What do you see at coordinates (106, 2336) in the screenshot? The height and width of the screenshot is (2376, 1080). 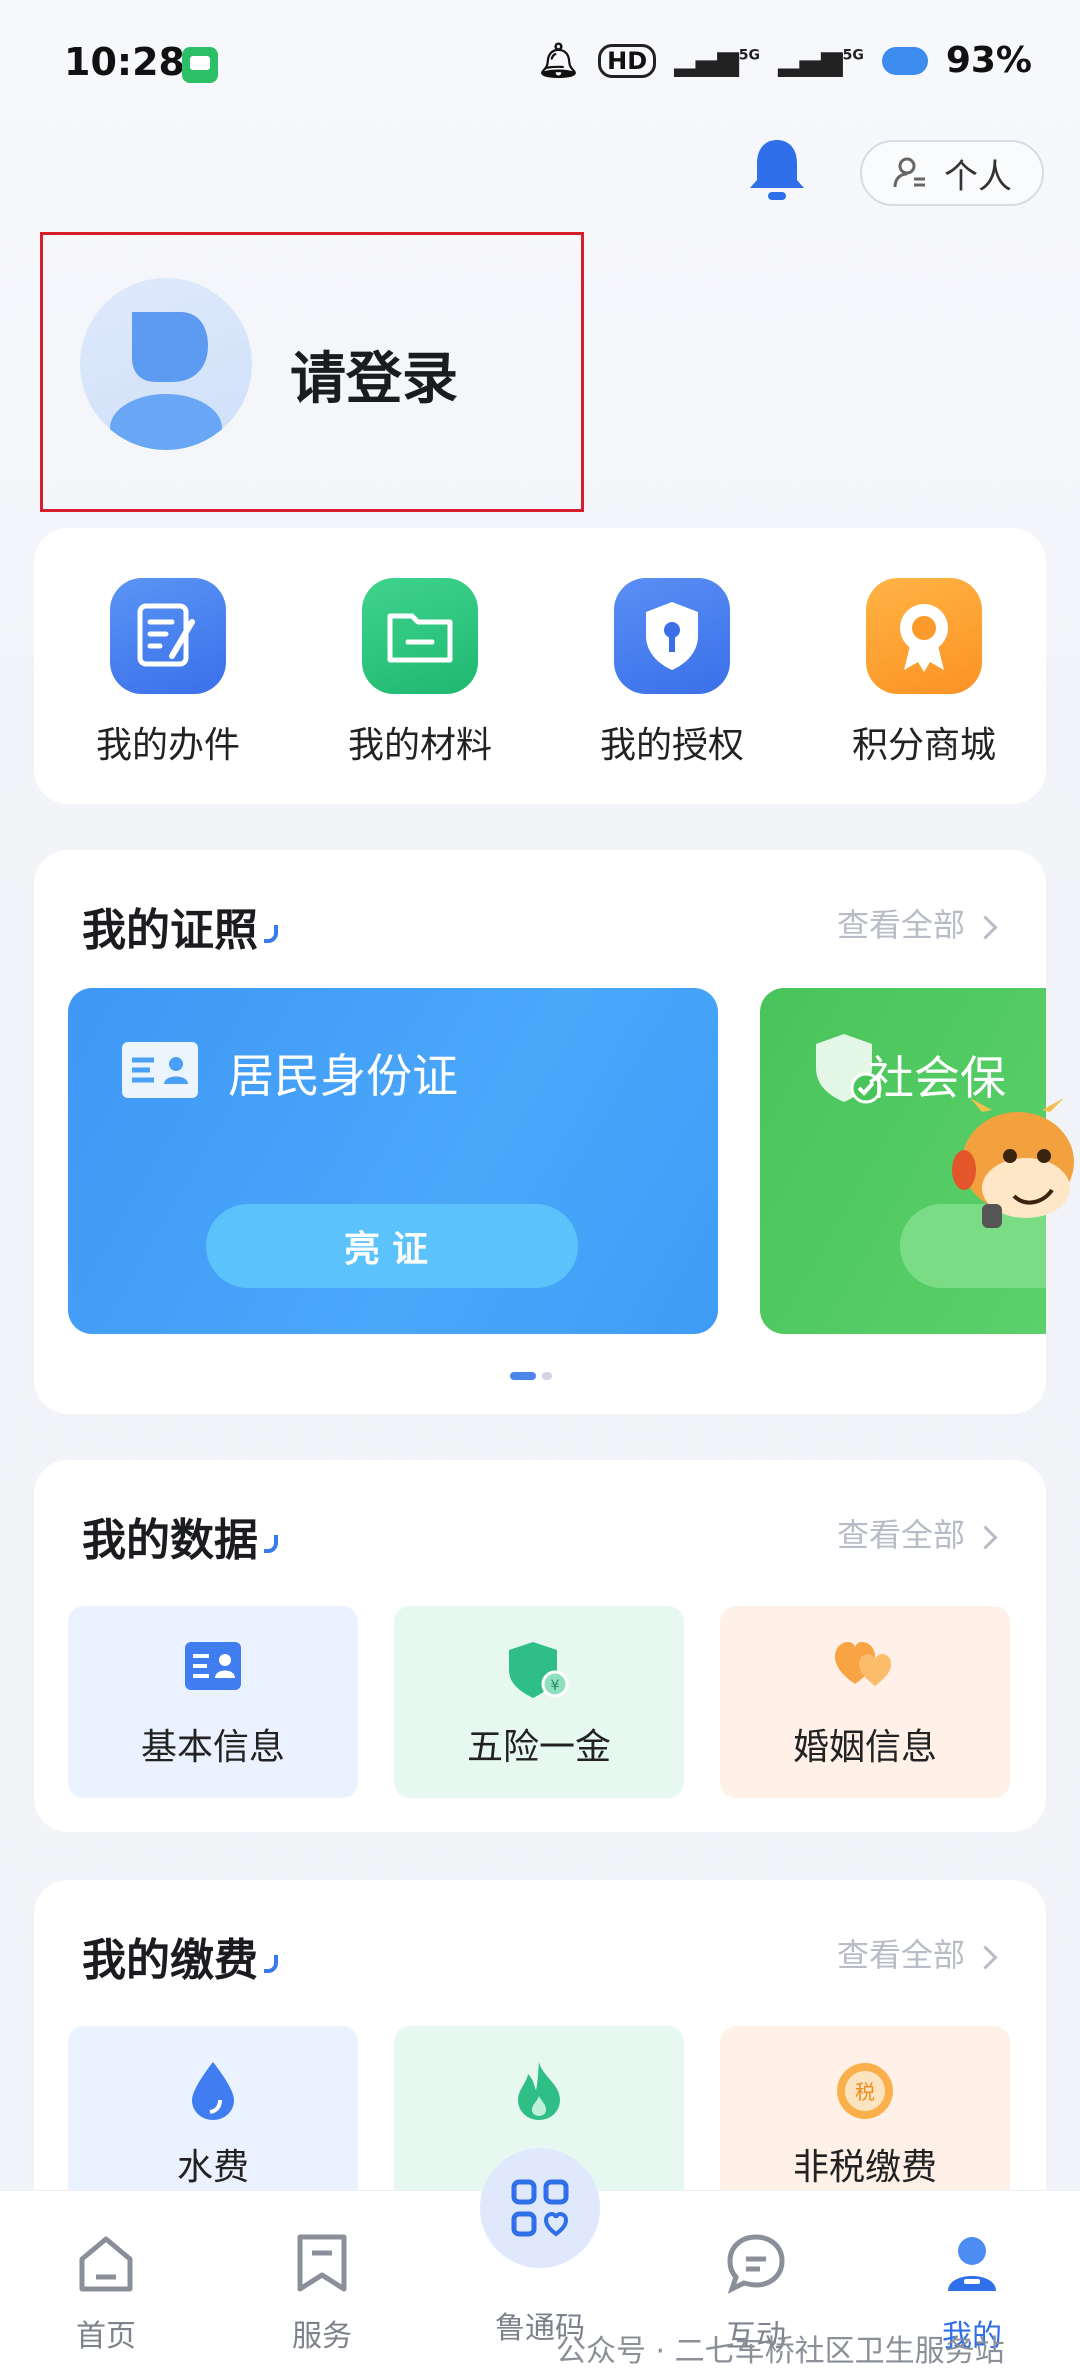 I see `nav-label: 首页` at bounding box center [106, 2336].